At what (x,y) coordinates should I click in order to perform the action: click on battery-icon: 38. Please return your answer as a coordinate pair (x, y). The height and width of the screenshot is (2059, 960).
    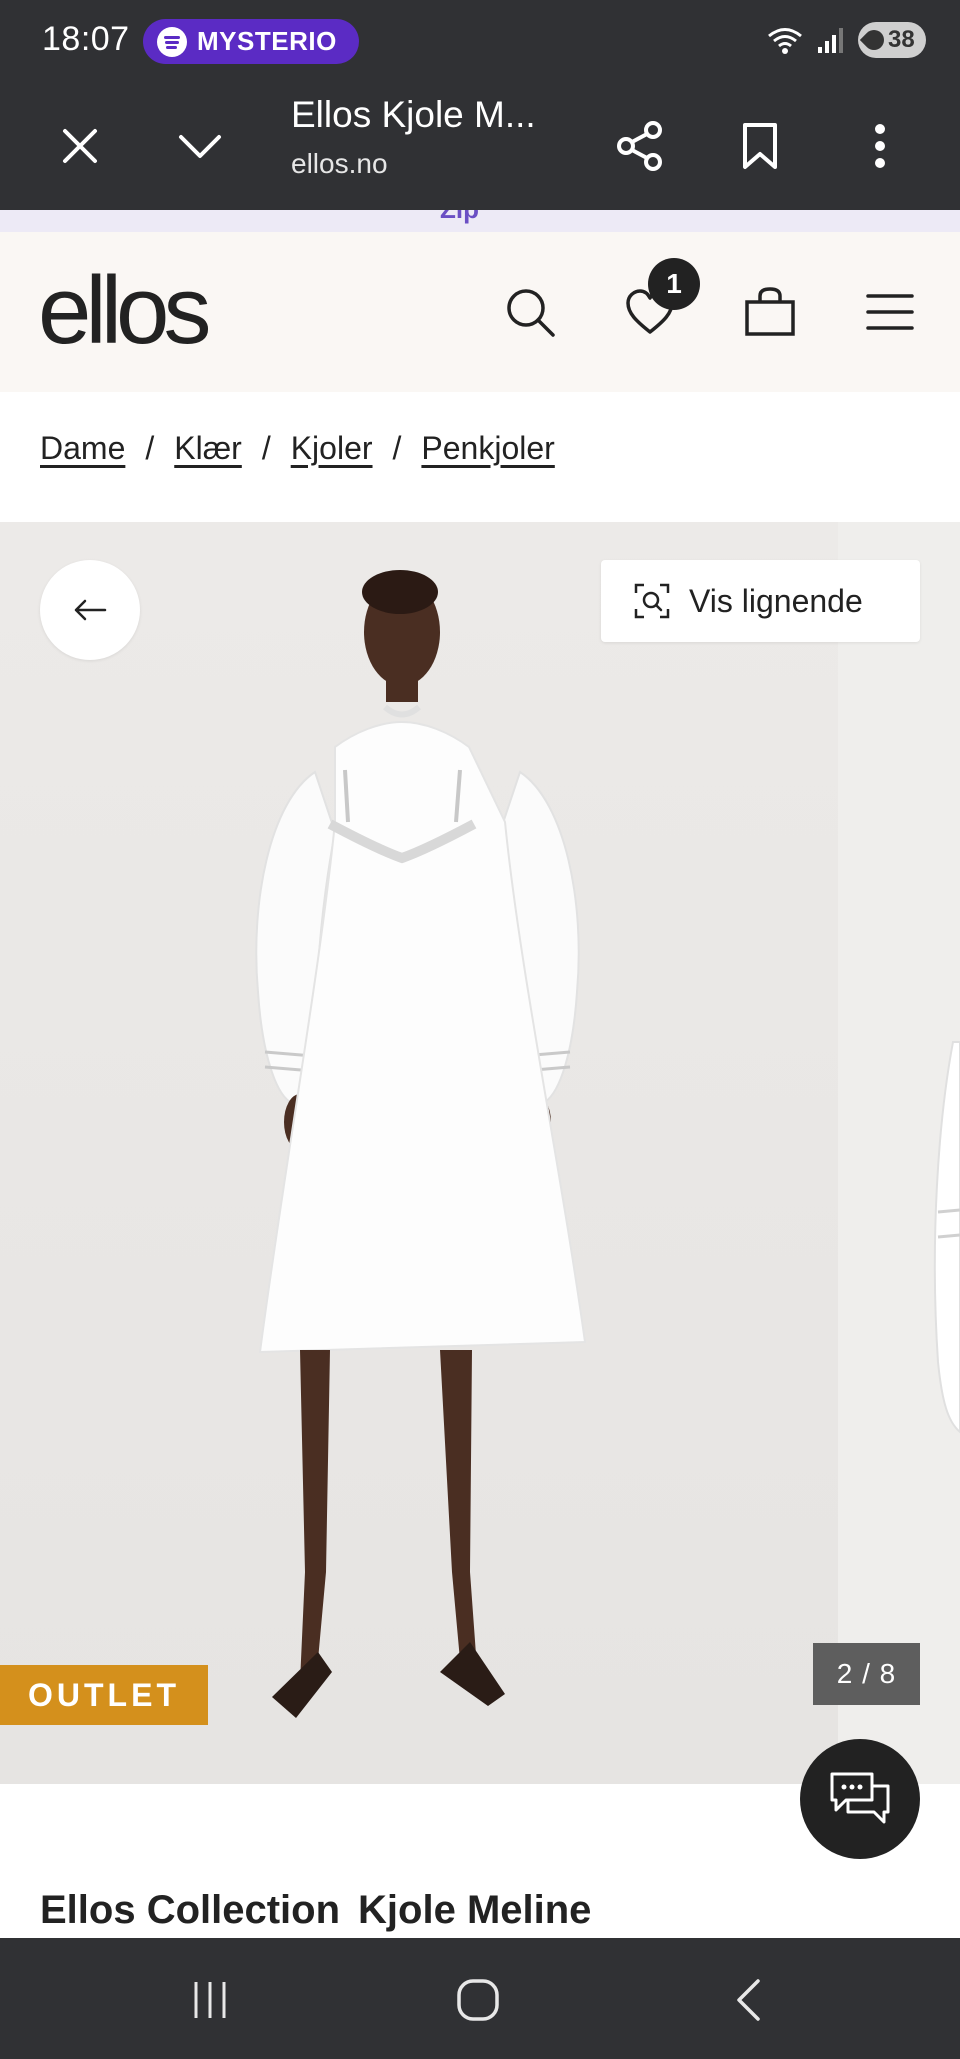
    Looking at the image, I should click on (892, 40).